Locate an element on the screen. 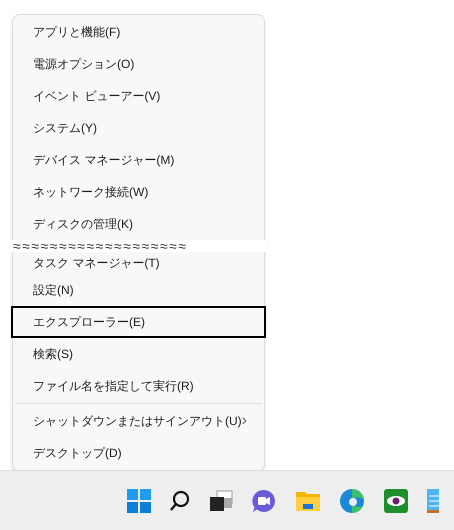 This screenshot has width=454, height=530. menu-item: システム(Y) is located at coordinates (138, 128).